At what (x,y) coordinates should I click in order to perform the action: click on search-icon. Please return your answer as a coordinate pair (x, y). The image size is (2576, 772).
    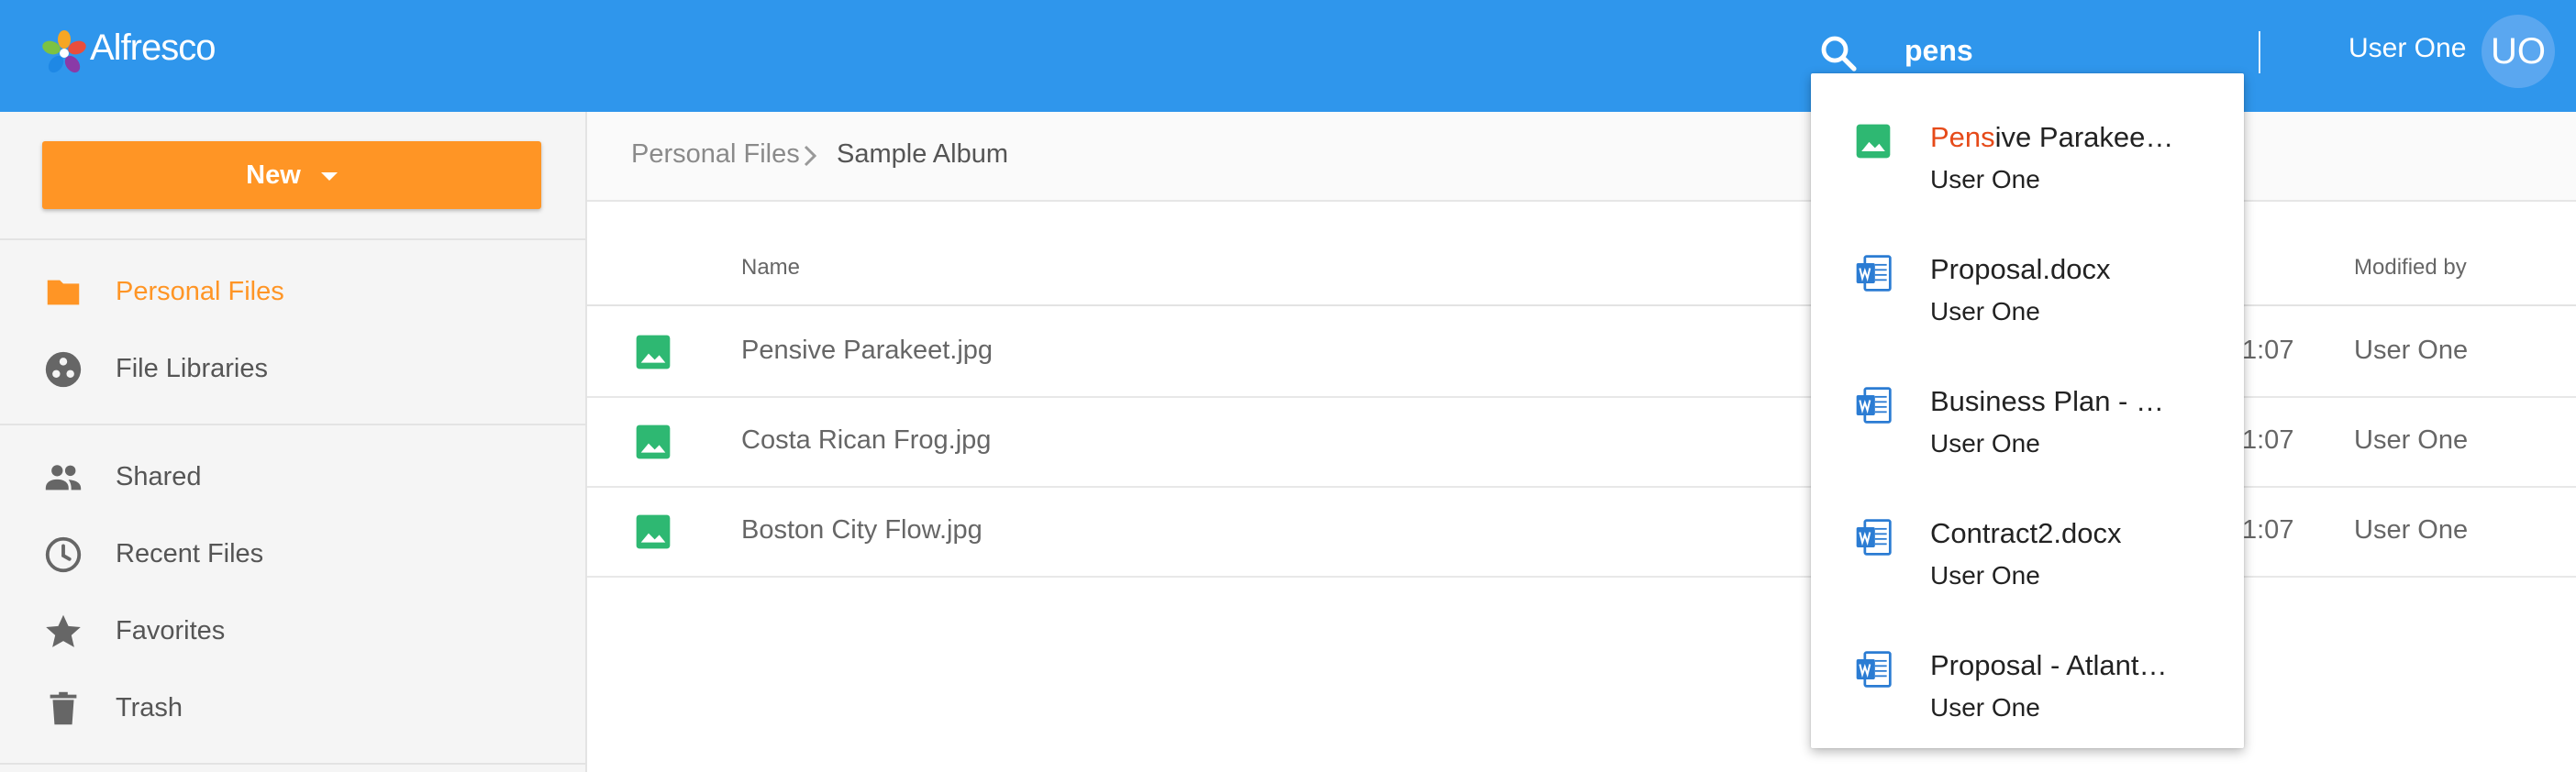
    Looking at the image, I should click on (1838, 53).